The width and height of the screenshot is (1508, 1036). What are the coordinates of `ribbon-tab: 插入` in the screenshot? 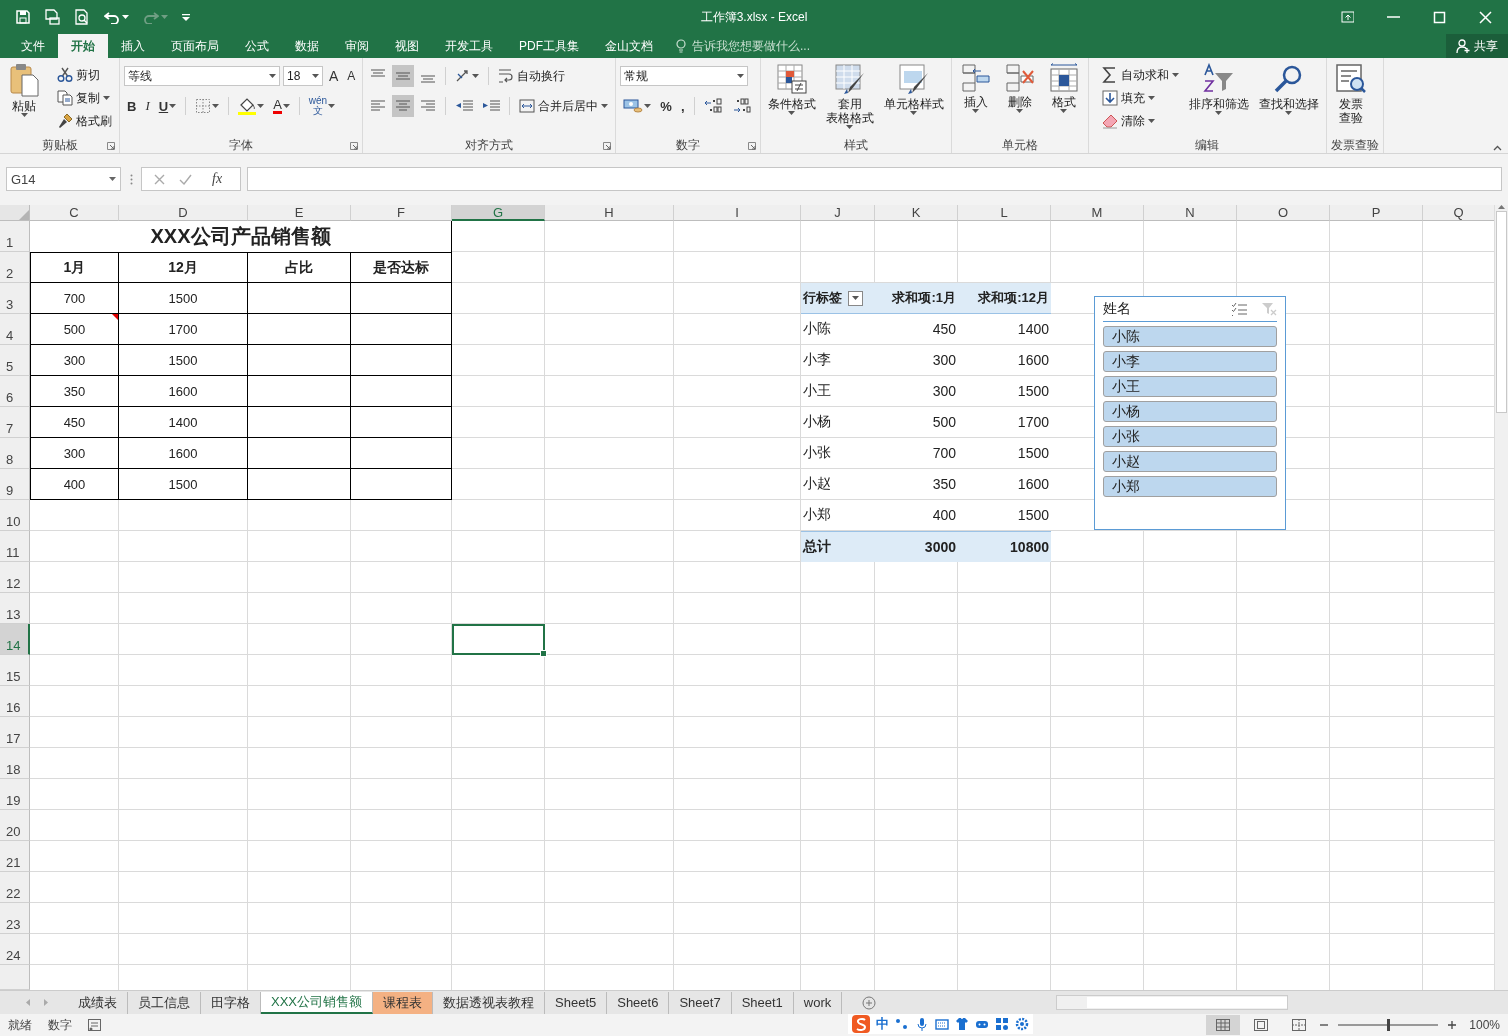 It's located at (133, 46).